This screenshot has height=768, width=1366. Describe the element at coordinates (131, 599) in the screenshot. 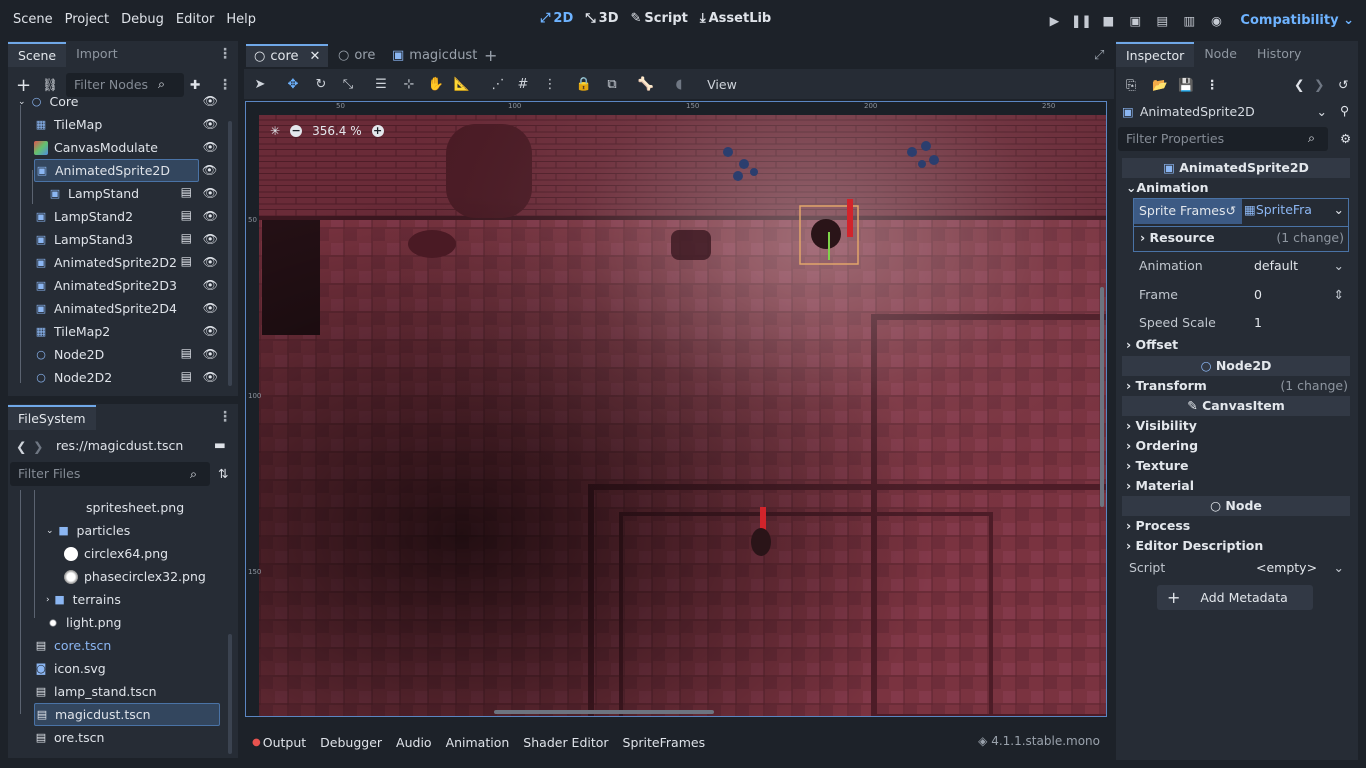

I see `folder-item-terrains: › ■ terrains` at that location.